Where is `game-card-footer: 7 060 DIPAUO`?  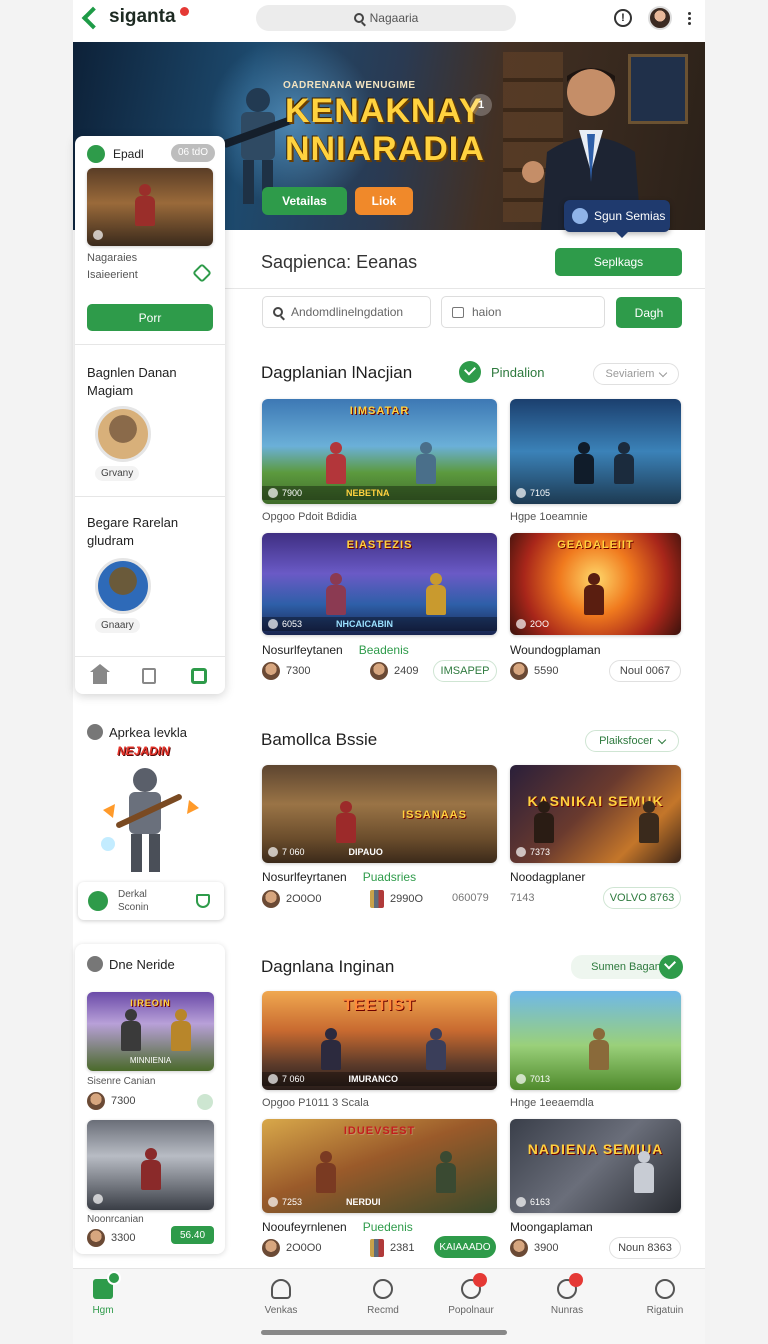
game-card-footer: 7 060 DIPAUO is located at coordinates (379, 852).